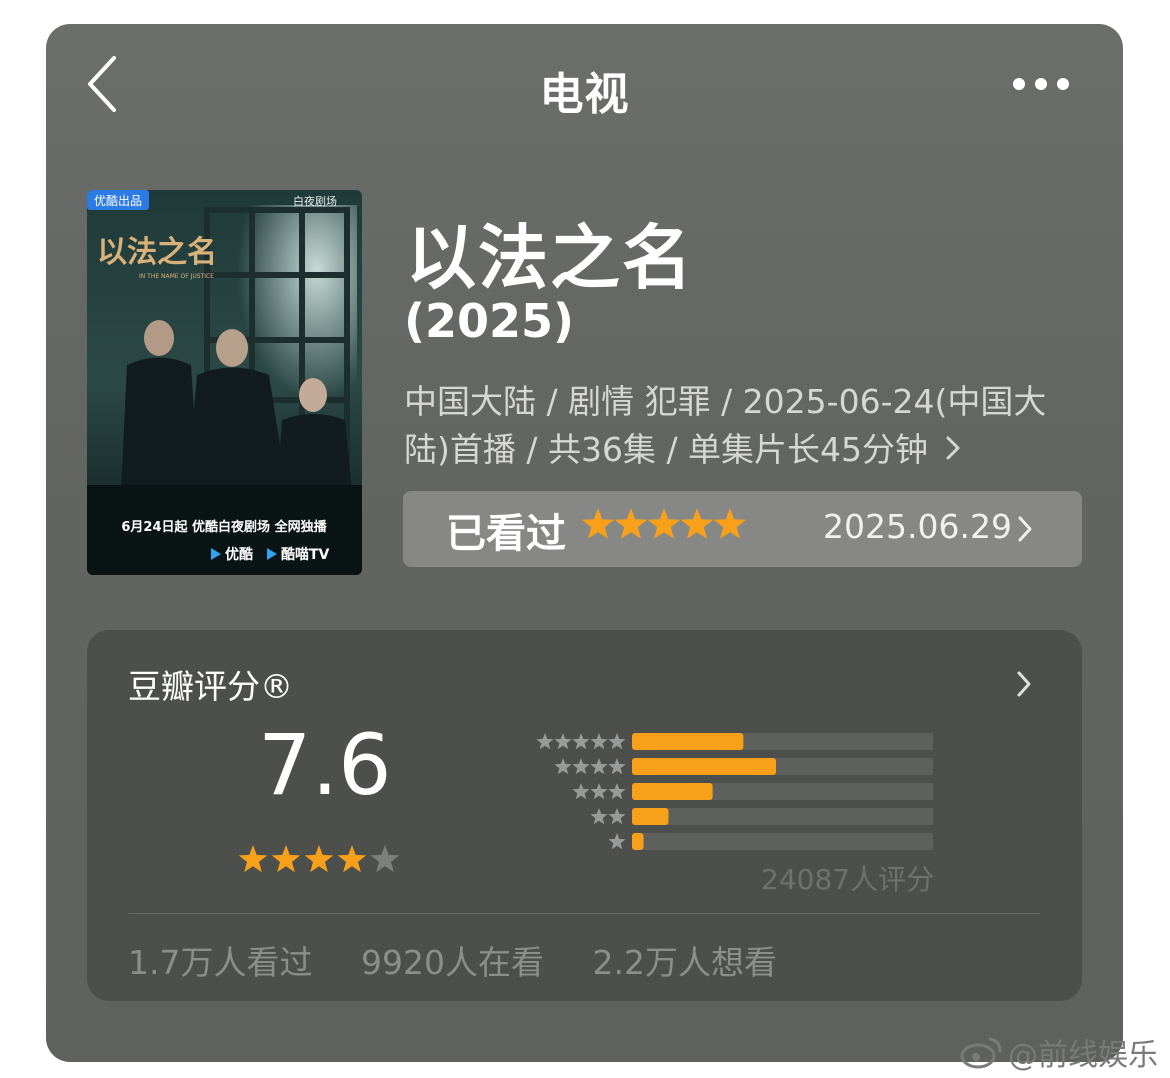 The width and height of the screenshot is (1170, 1078). Describe the element at coordinates (315, 201) in the screenshot. I see `poster-brand: 白夜剧场` at that location.